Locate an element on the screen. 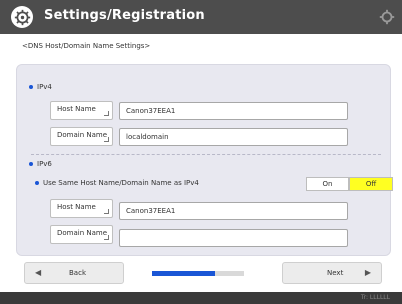 The width and height of the screenshot is (402, 304). ipv6-heading: IPv6 is located at coordinates (40, 164).